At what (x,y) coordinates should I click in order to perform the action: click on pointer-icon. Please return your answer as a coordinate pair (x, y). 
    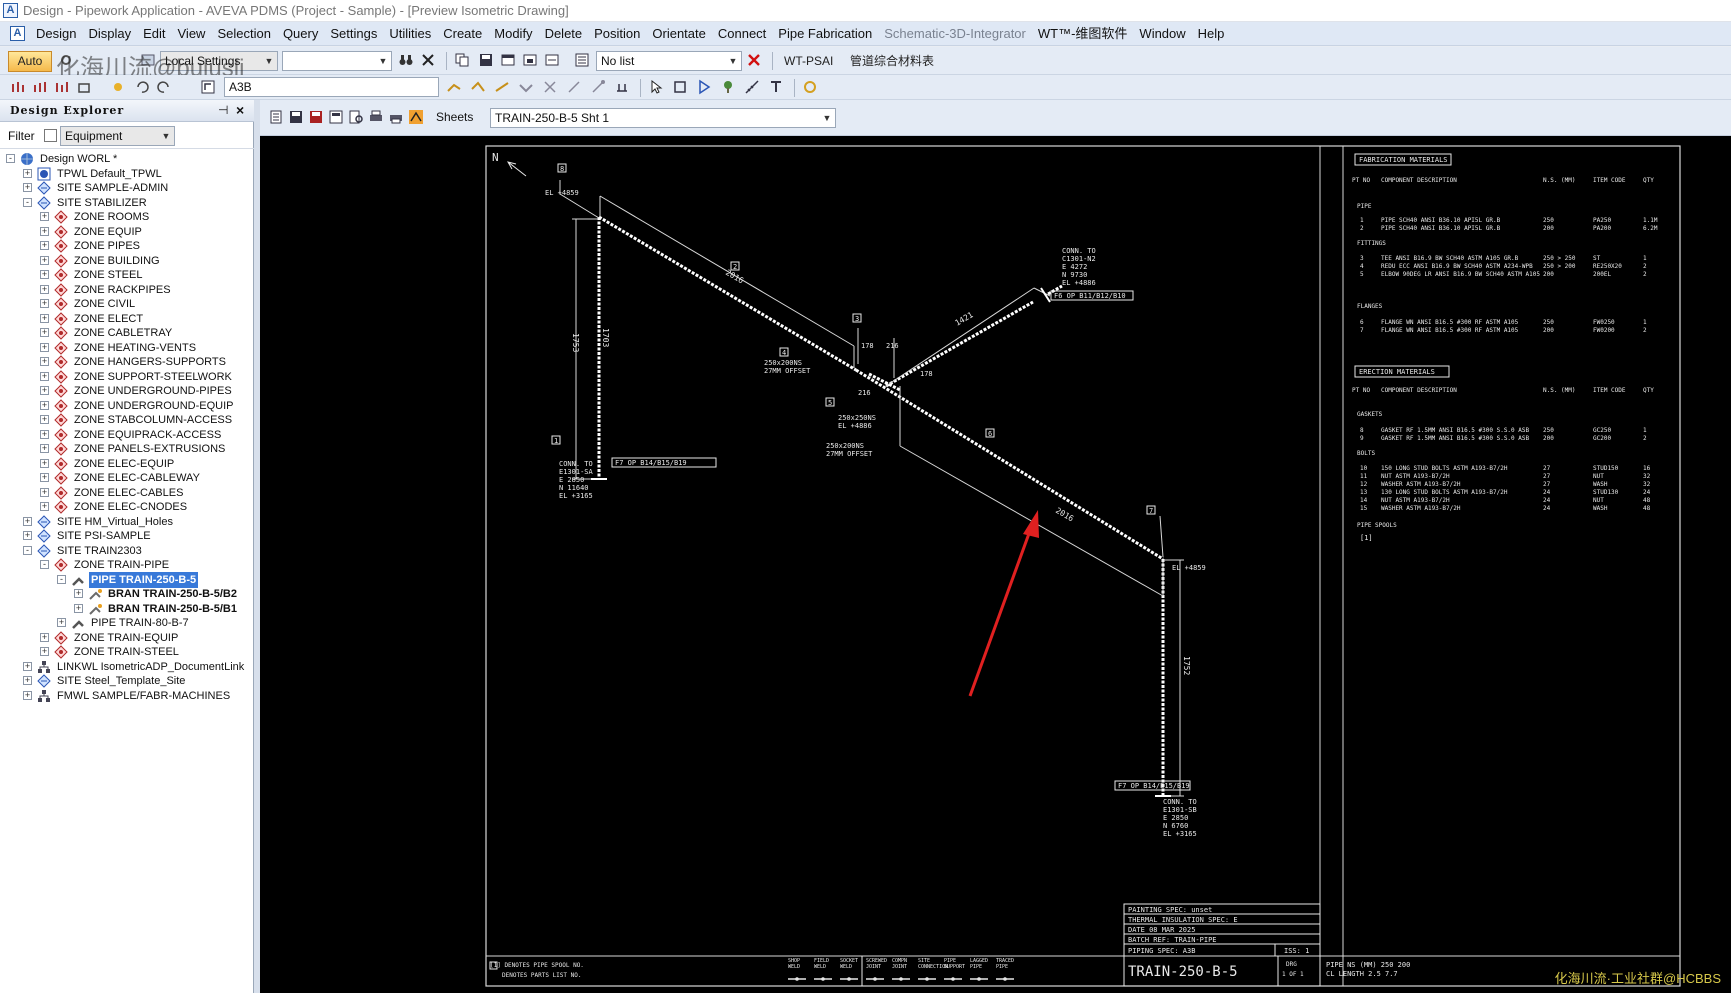
    Looking at the image, I should click on (657, 88).